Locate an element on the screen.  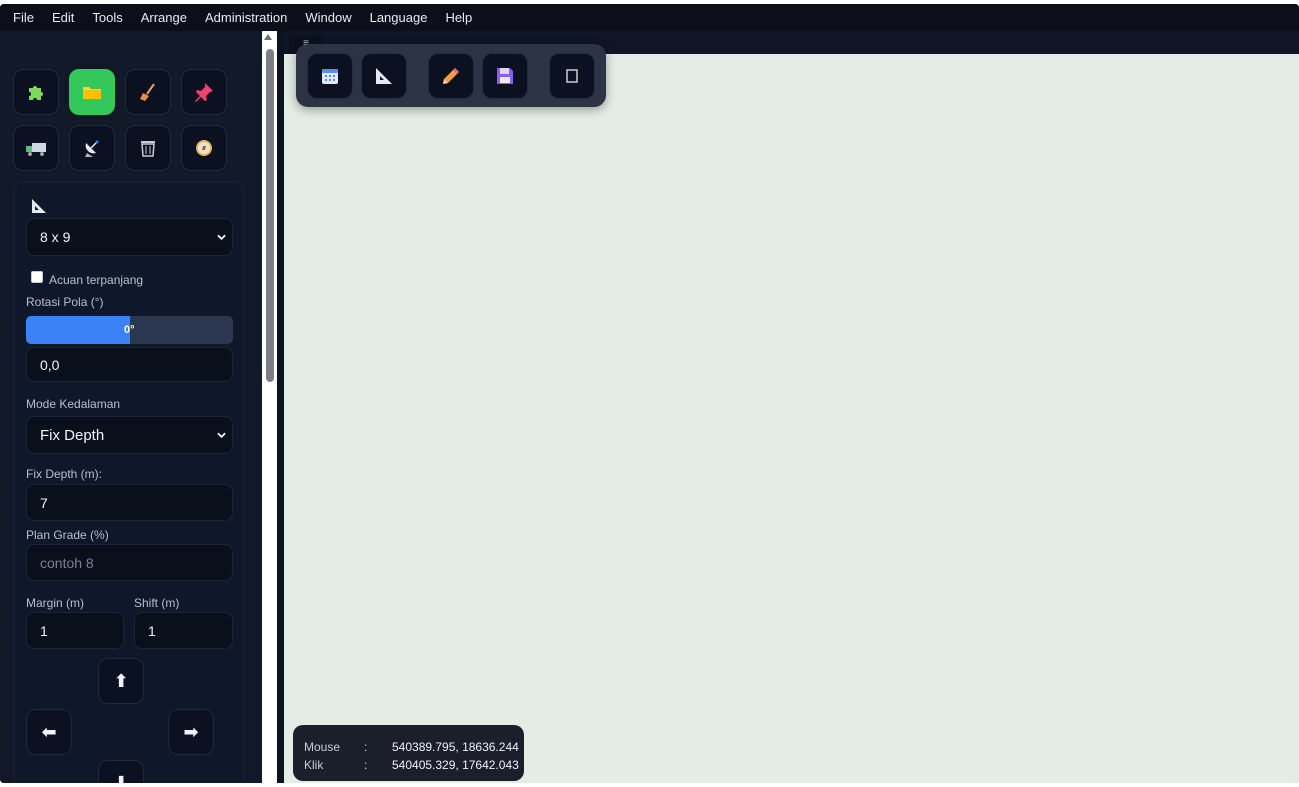
move-down-button: ⬇ is located at coordinates (121, 771).